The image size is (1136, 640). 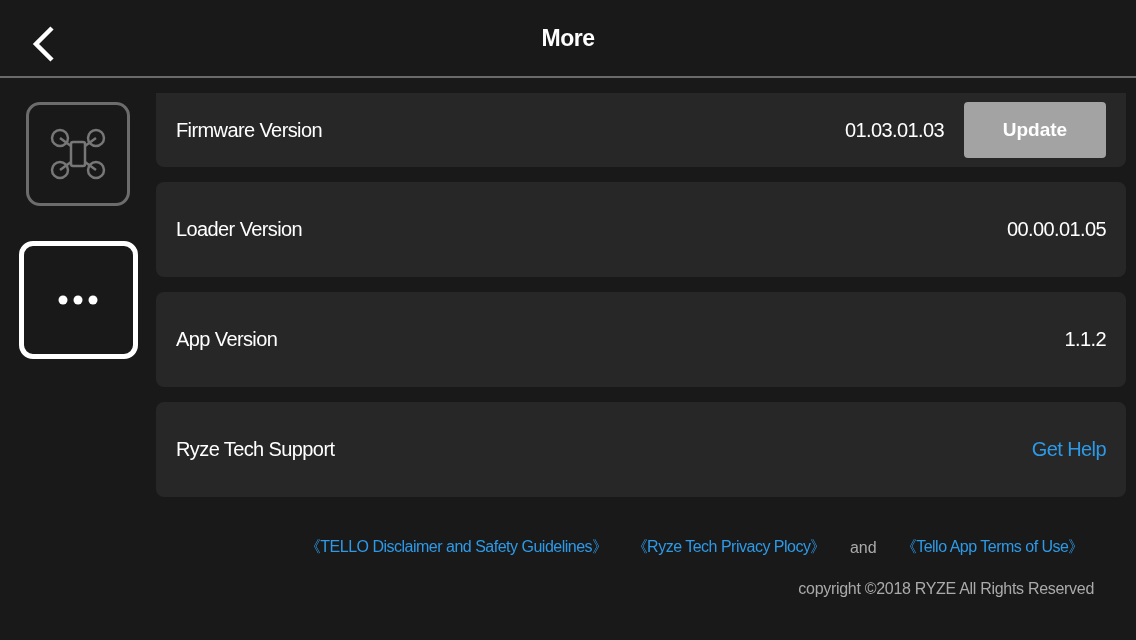 What do you see at coordinates (946, 589) in the screenshot?
I see `copyright-text: copyright ©2018 RYZE All Rights Reserved` at bounding box center [946, 589].